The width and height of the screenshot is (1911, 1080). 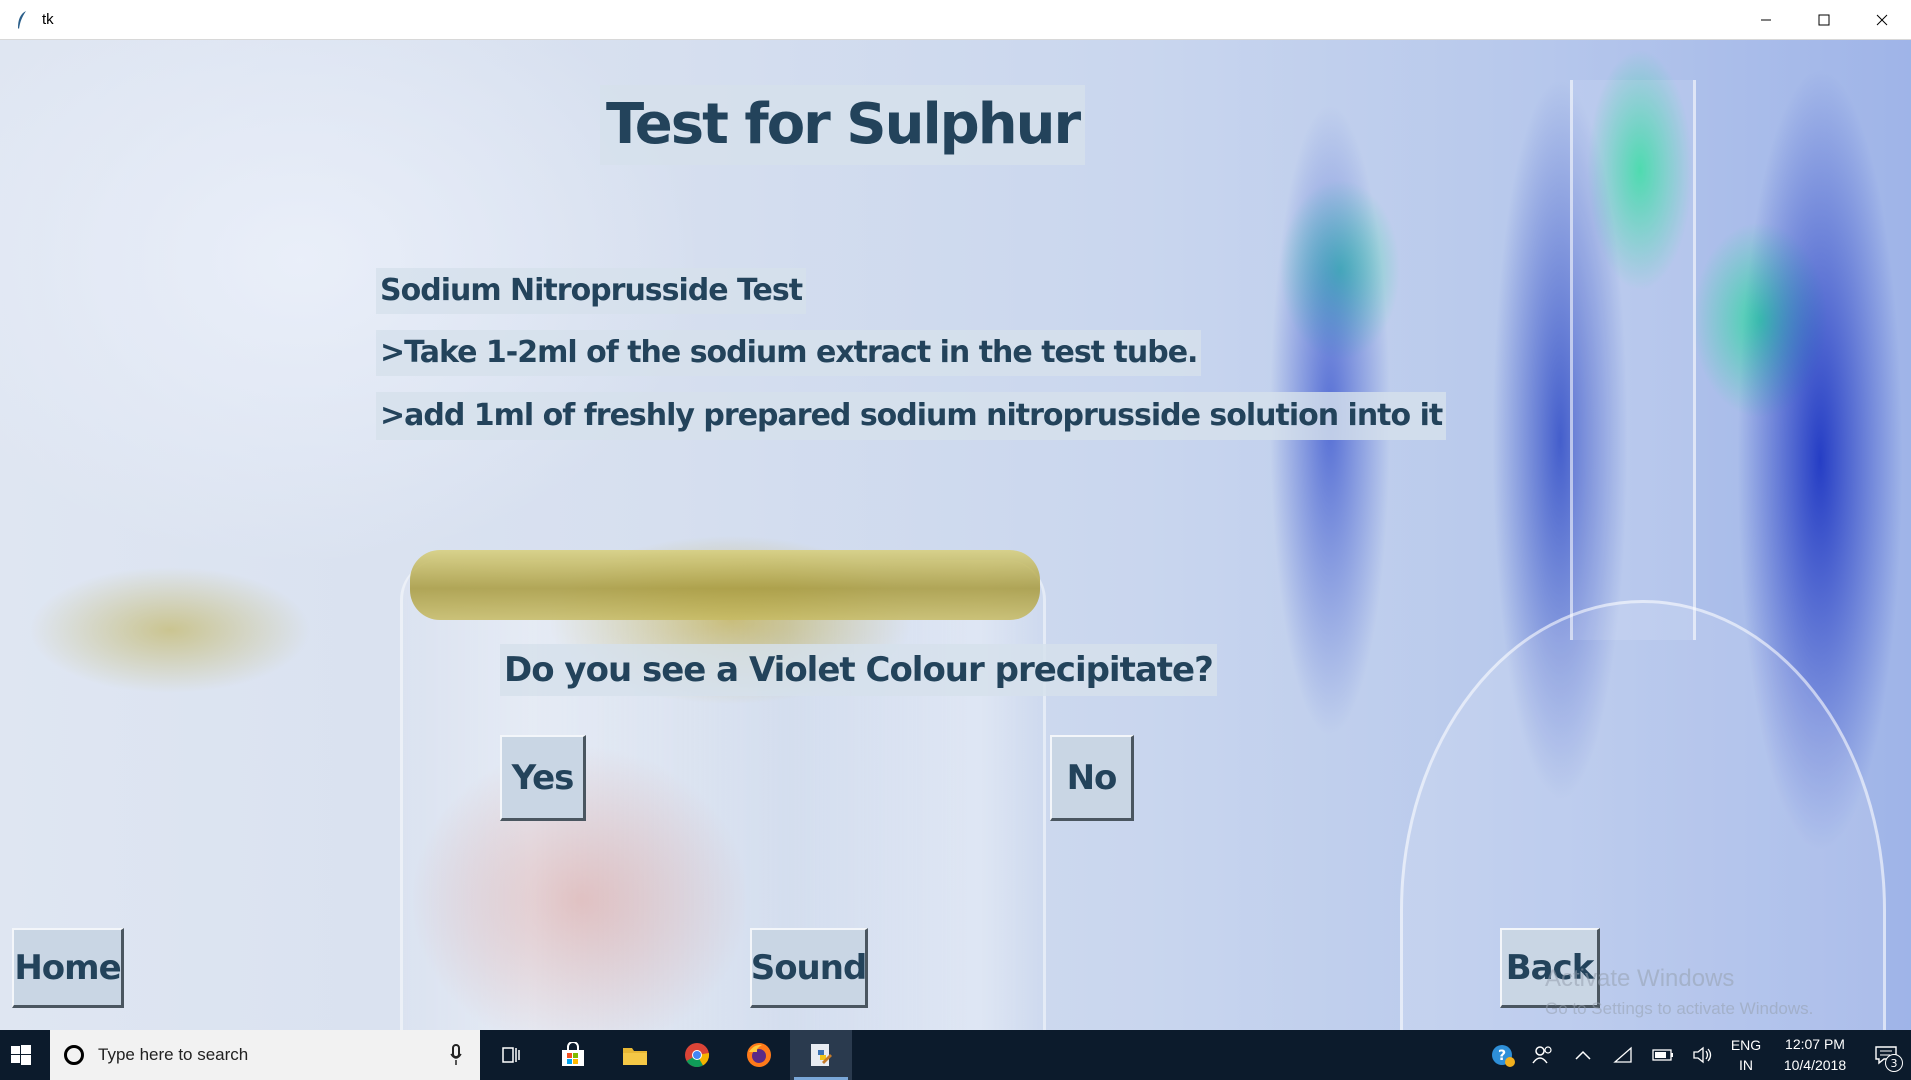 What do you see at coordinates (843, 125) in the screenshot?
I see `page-title: Test for Sulphur` at bounding box center [843, 125].